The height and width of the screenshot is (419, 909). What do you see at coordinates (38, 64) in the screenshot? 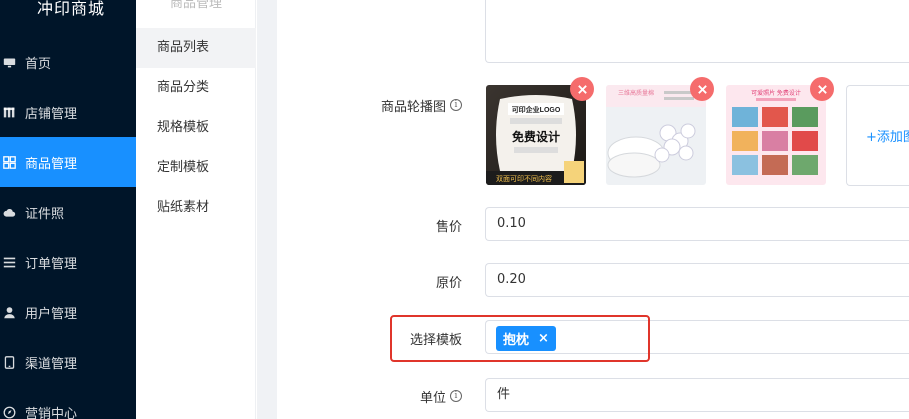
I see `nav-item-label: 首页` at bounding box center [38, 64].